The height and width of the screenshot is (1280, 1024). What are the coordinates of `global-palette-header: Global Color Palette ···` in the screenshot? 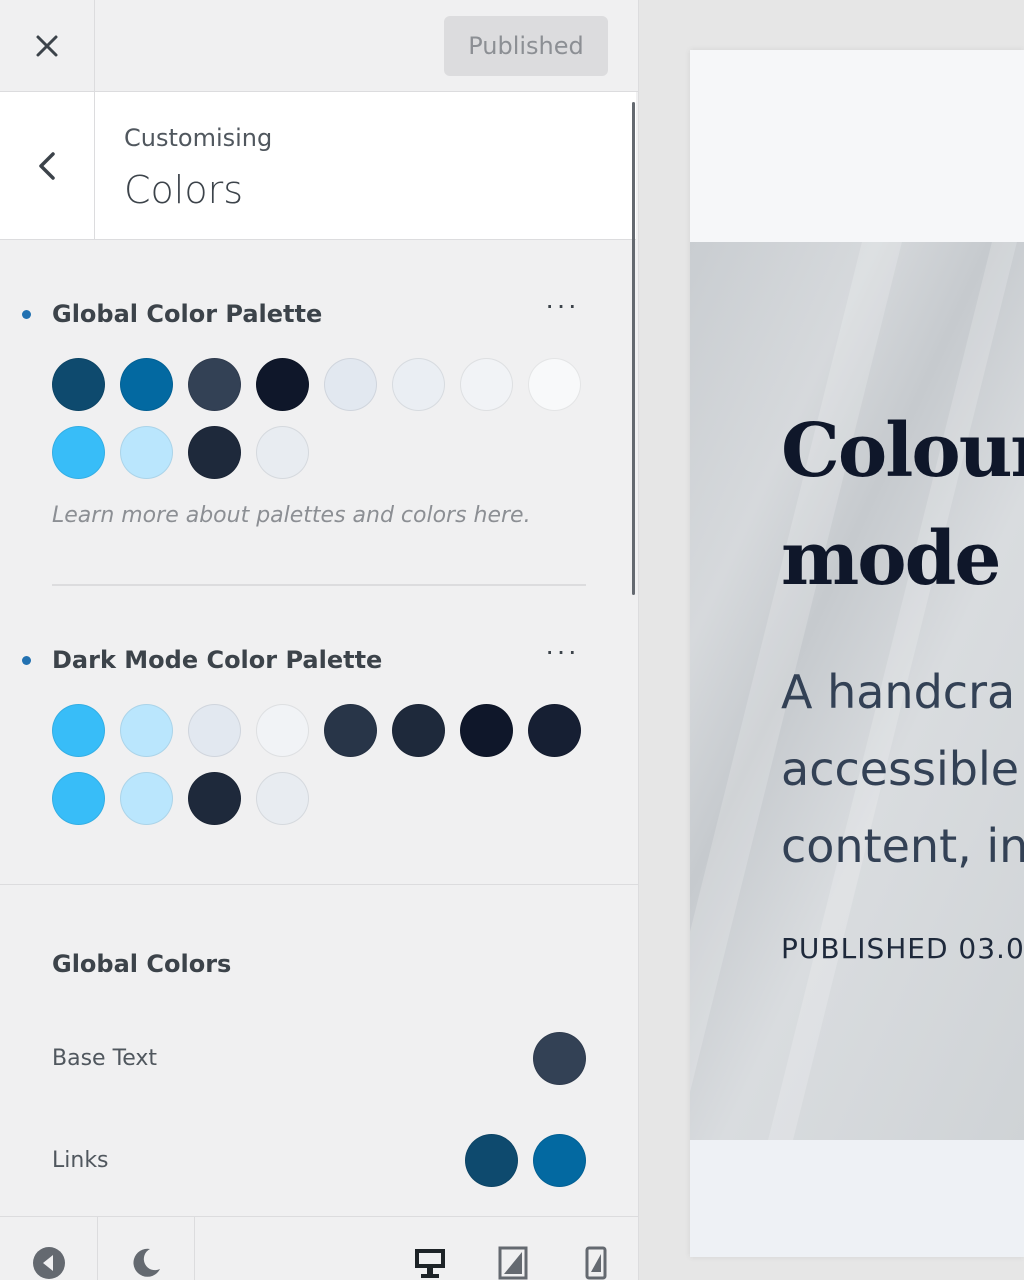 It's located at (318, 313).